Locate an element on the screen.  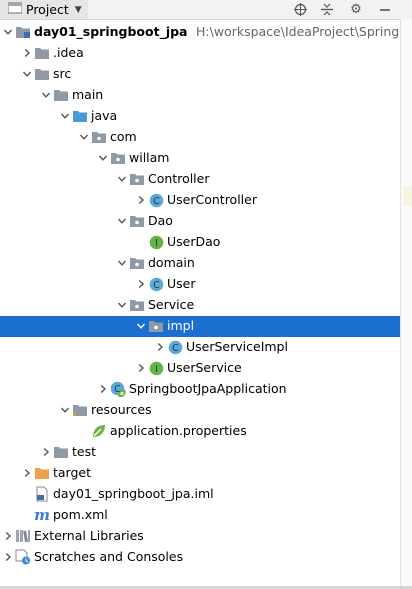
minimize-icon is located at coordinates (385, 10).